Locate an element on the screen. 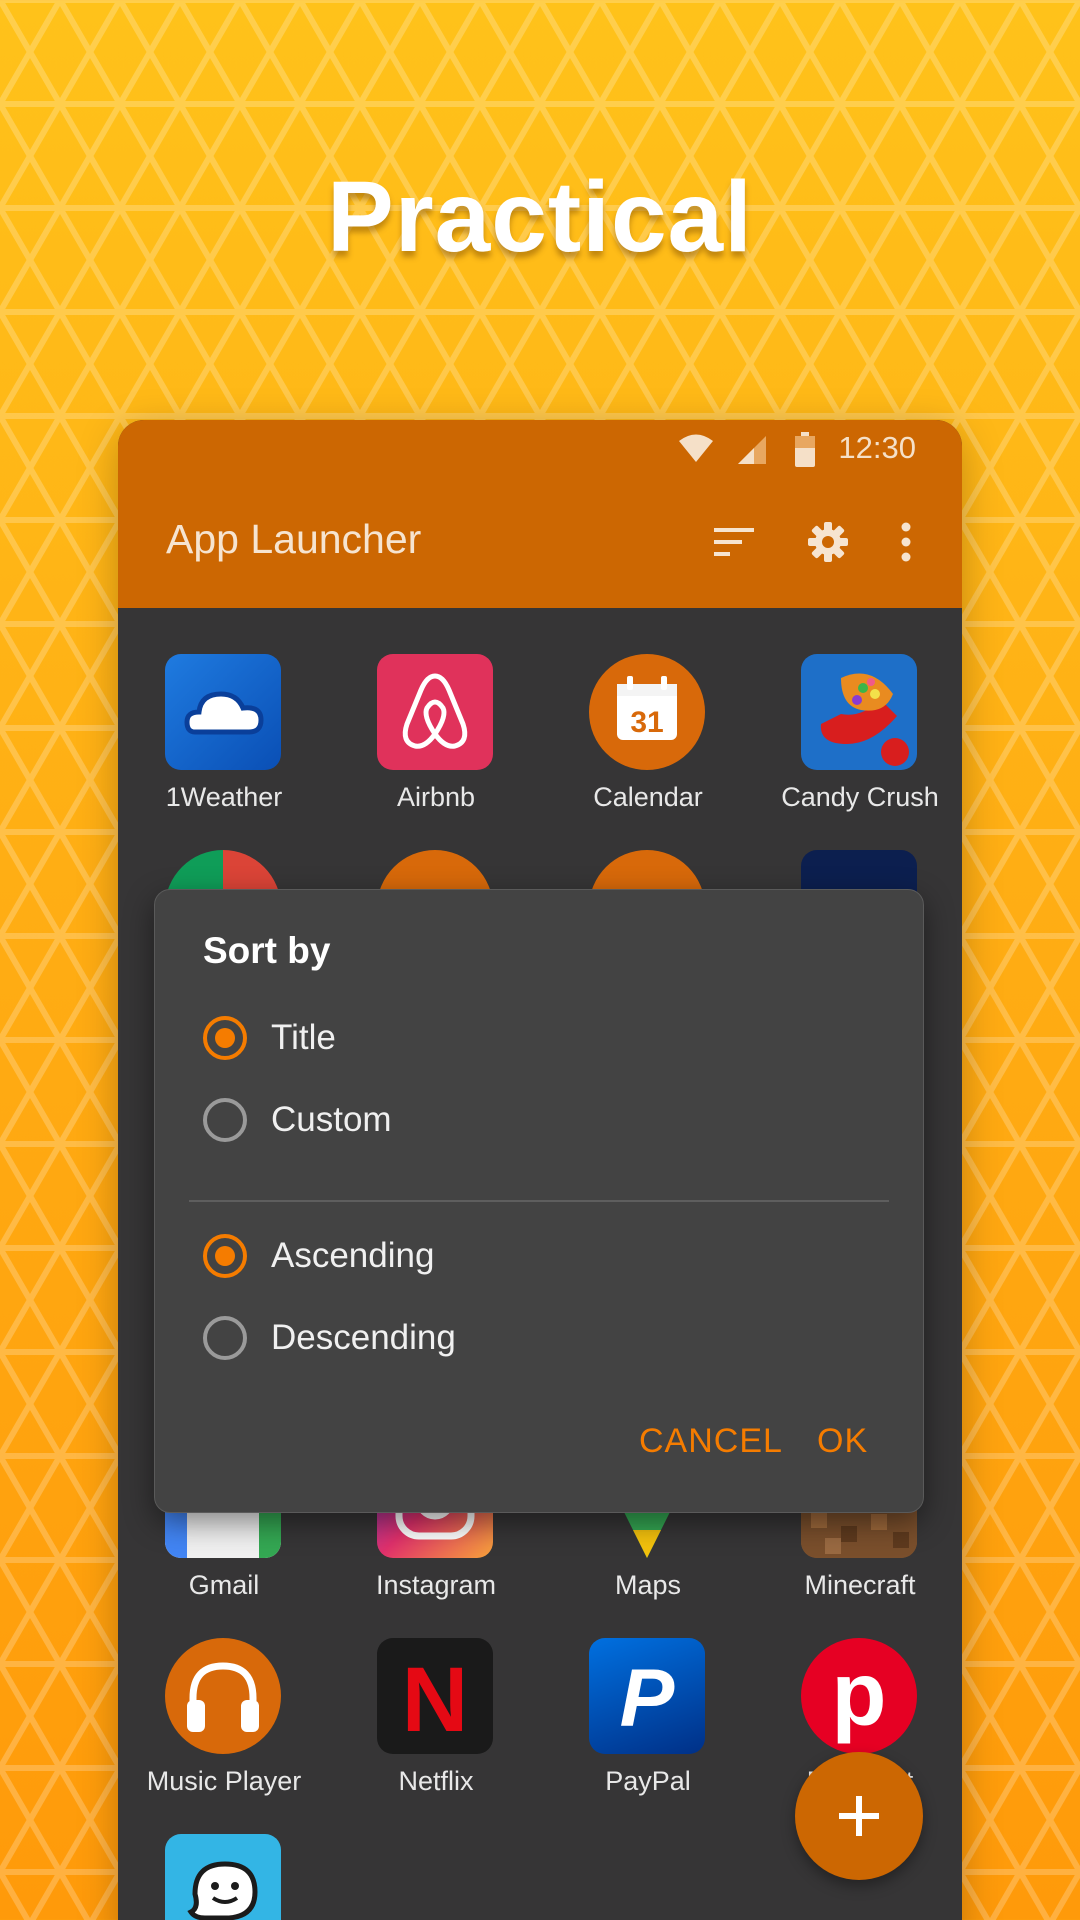 This screenshot has width=1080, height=1920. dialog-divider is located at coordinates (539, 1201).